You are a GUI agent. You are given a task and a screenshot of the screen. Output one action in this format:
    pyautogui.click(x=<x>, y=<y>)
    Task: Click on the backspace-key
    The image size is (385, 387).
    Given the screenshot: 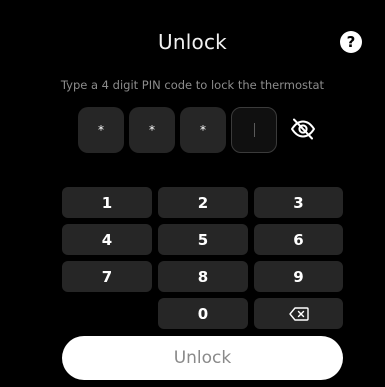 What is the action you would take?
    pyautogui.click(x=298, y=313)
    